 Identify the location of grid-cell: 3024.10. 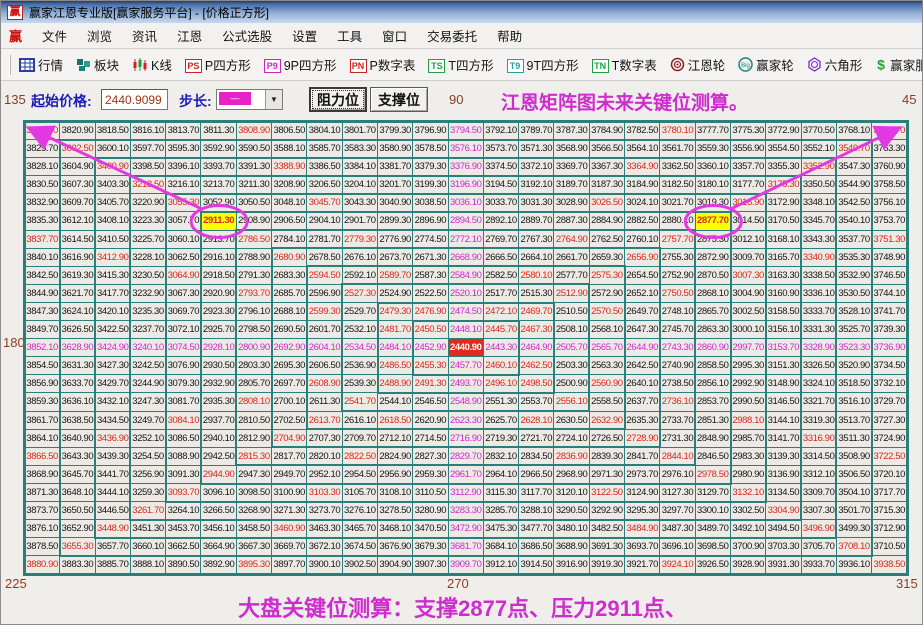
(643, 203).